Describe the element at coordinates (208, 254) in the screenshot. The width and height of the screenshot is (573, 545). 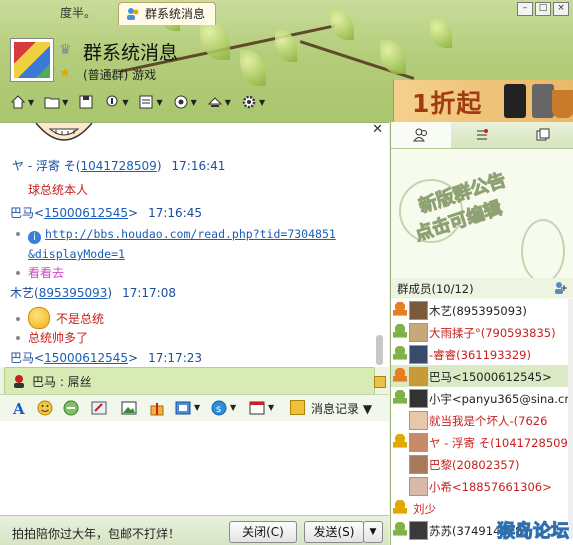
I see `message-body: &displayMode=1` at that location.